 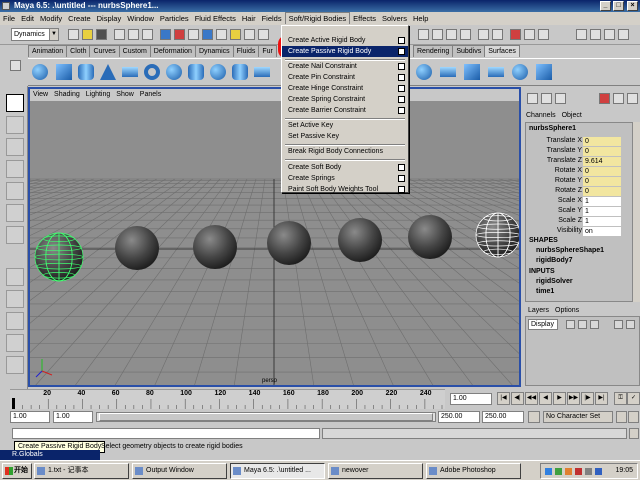 What do you see at coordinates (579, 191) in the screenshot?
I see `channel-row: Rotate Z0` at bounding box center [579, 191].